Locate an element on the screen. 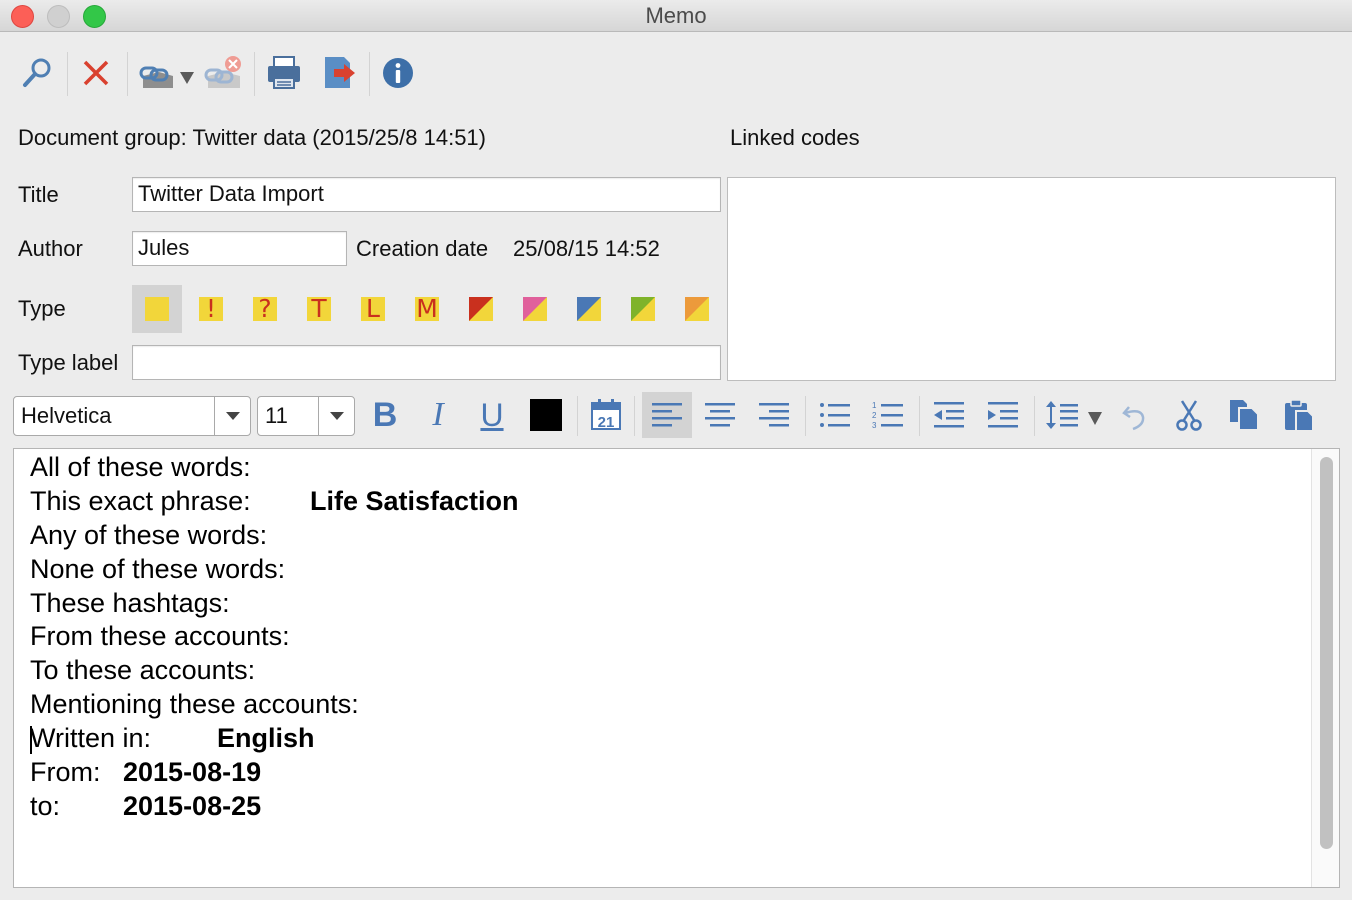 Image resolution: width=1352 pixels, height=900 pixels. memo-line-value: 2015-08-19 is located at coordinates (192, 772).